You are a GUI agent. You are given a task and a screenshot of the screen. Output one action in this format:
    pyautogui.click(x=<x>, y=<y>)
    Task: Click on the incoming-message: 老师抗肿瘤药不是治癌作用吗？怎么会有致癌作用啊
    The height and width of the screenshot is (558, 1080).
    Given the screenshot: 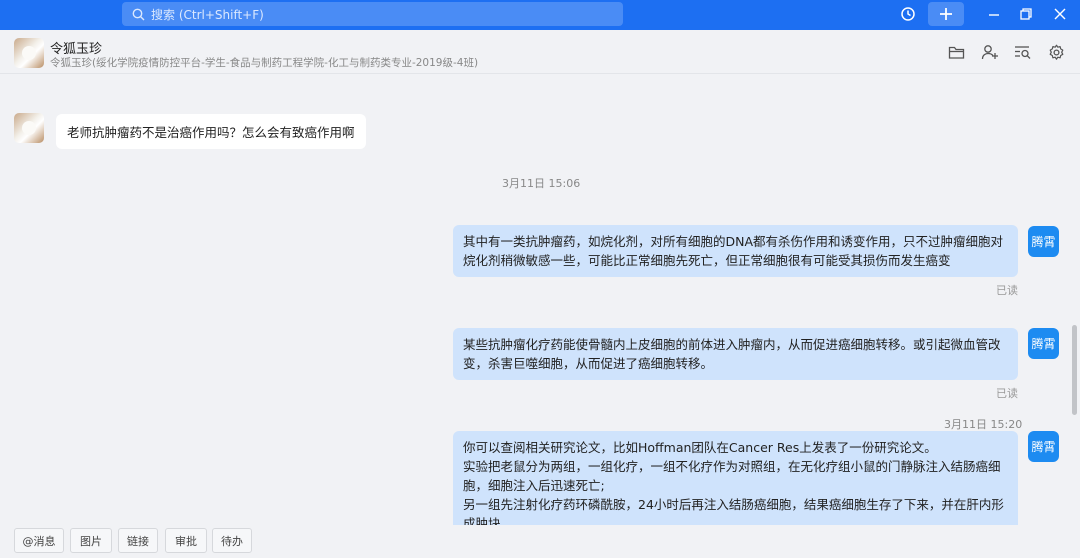 What is the action you would take?
    pyautogui.click(x=211, y=131)
    